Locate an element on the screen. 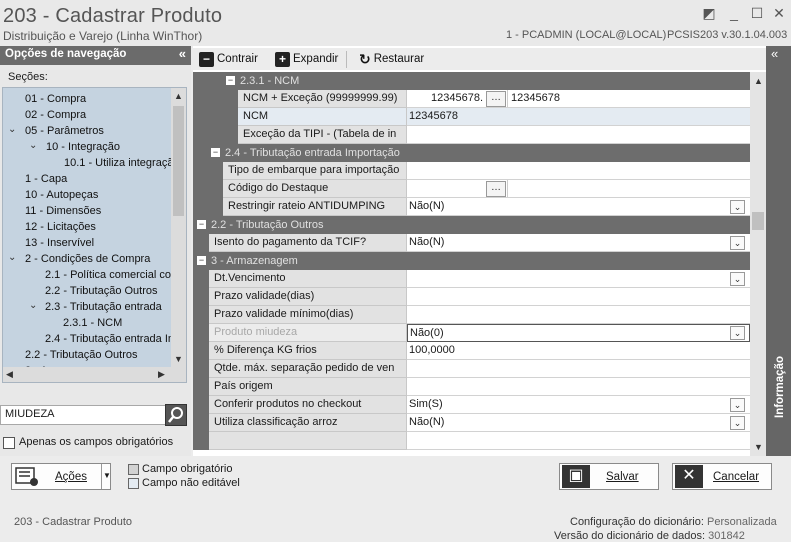  property-value-field: 12345678 is located at coordinates (578, 117).